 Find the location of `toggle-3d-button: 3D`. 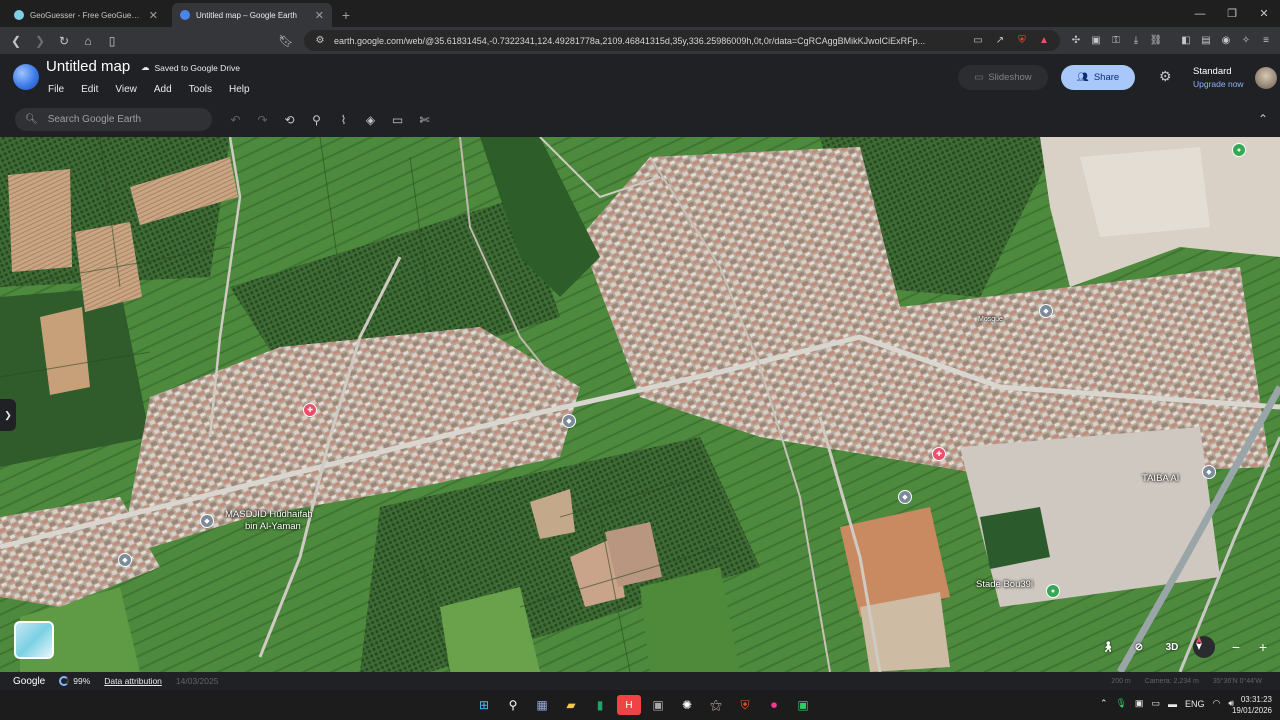

toggle-3d-button: 3D is located at coordinates (1172, 647).